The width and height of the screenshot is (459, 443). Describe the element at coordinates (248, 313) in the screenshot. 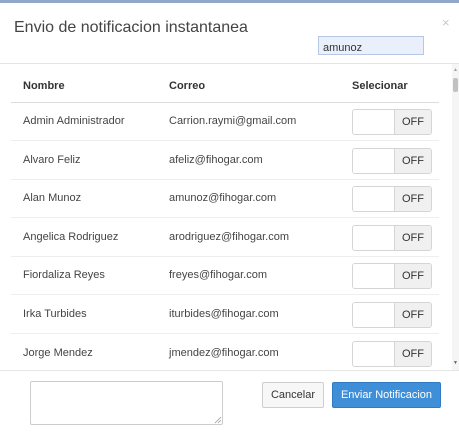

I see `user-email: iturbides@fihogar.com` at that location.